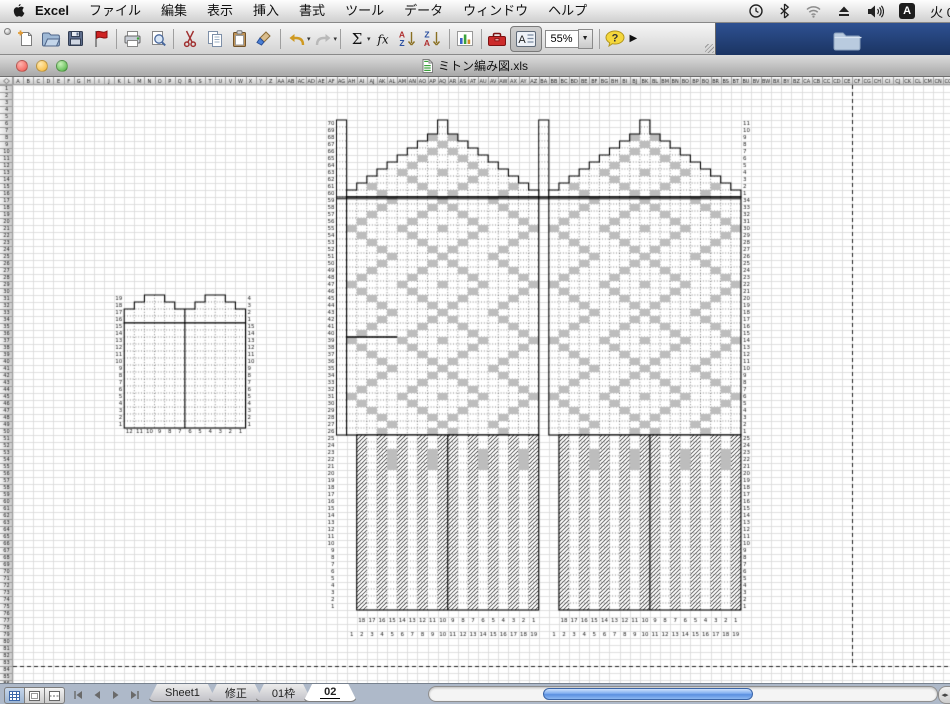  Describe the element at coordinates (813, 11) in the screenshot. I see `wifi-icon` at that location.